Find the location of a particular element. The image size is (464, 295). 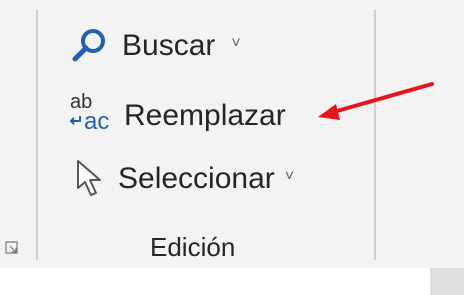

group-label-edicion: Edición is located at coordinates (193, 247).